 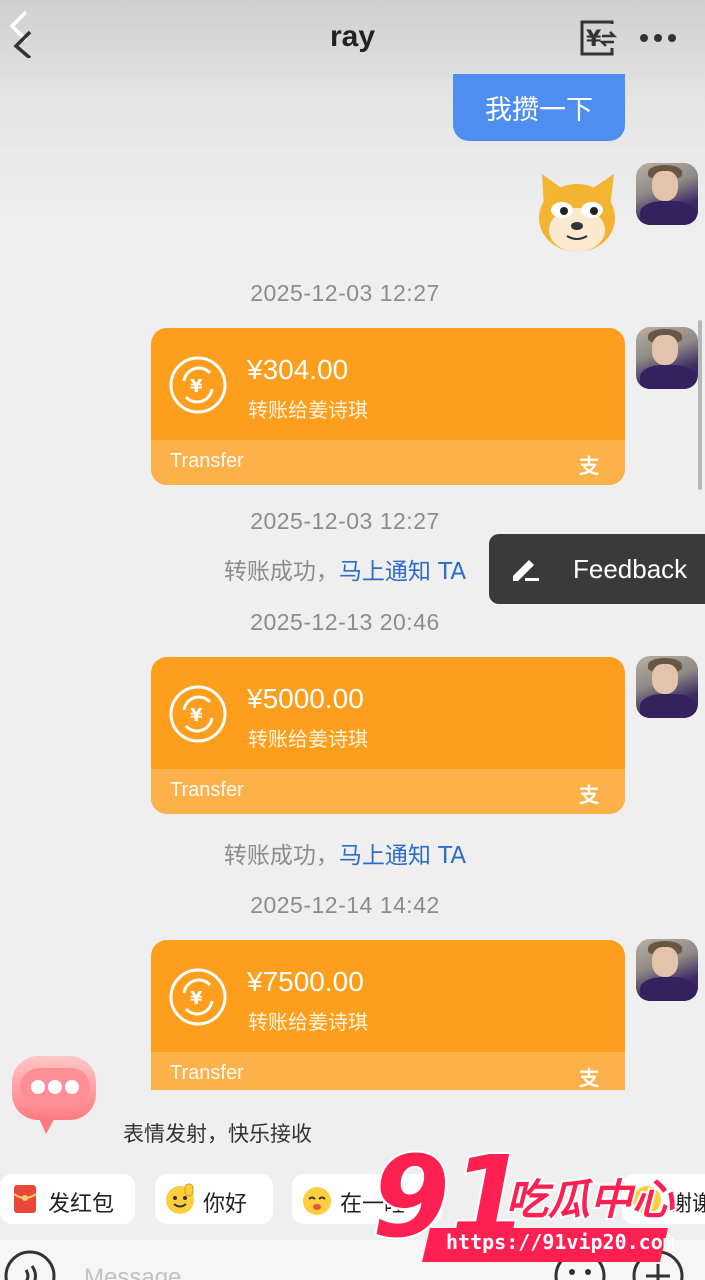 I want to click on quick-reply-hello: 你好, so click(x=214, y=1199).